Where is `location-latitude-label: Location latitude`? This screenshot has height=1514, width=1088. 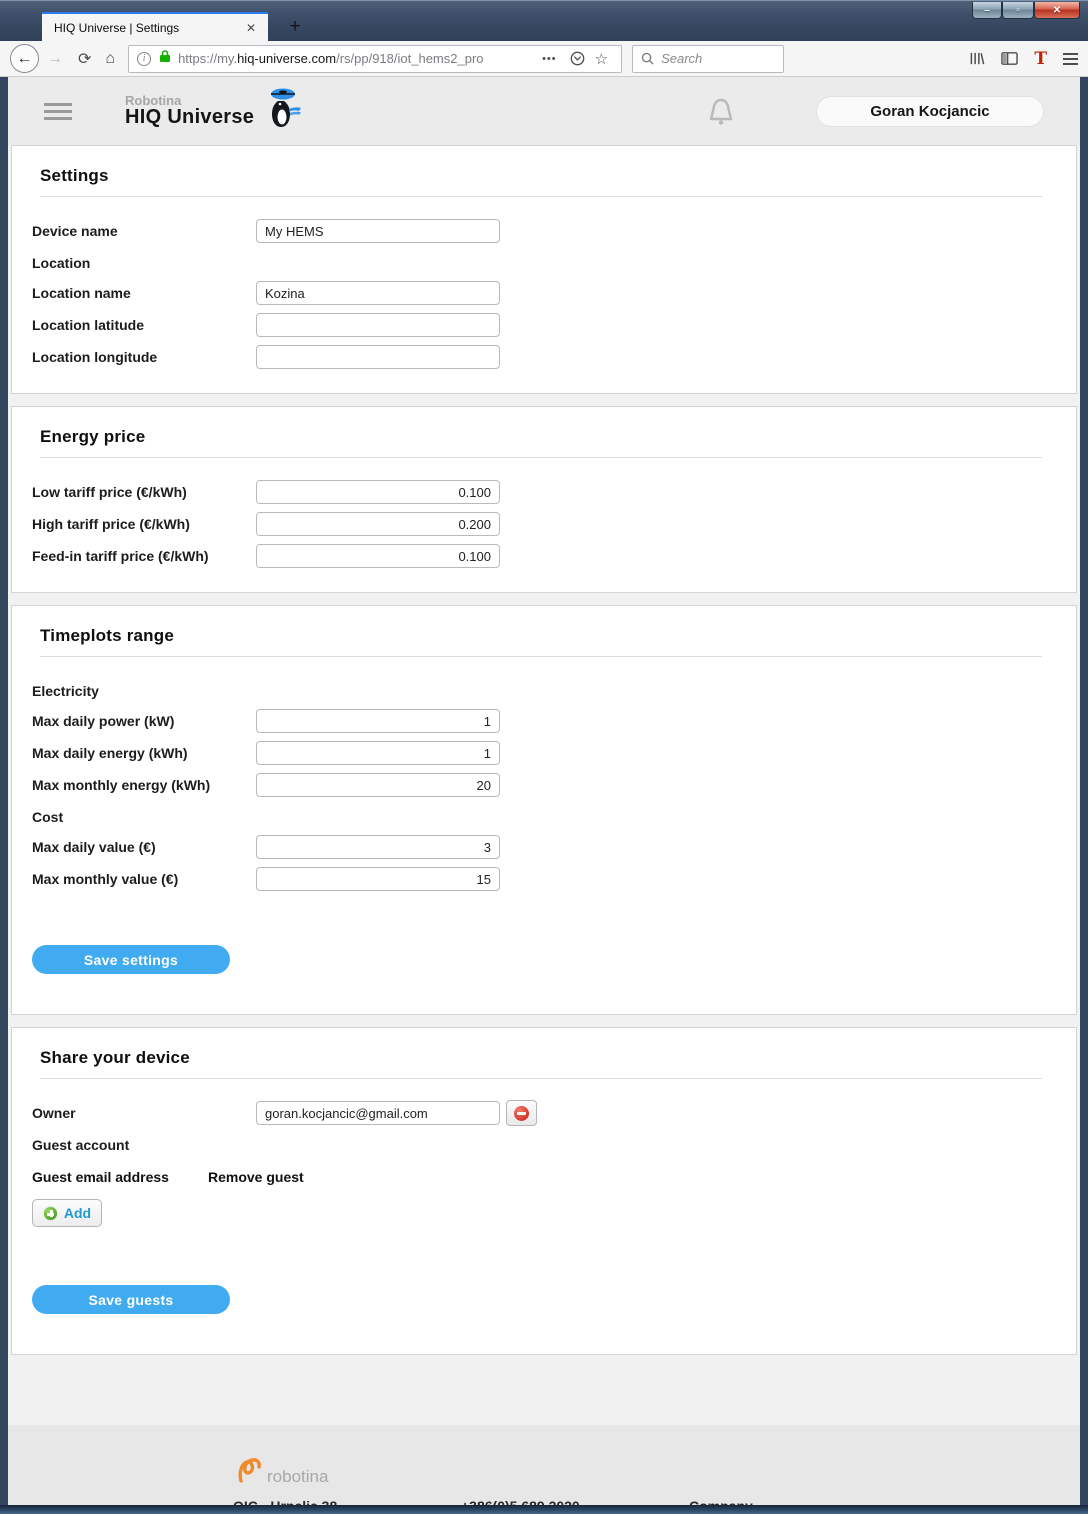
location-latitude-label: Location latitude is located at coordinates (88, 325).